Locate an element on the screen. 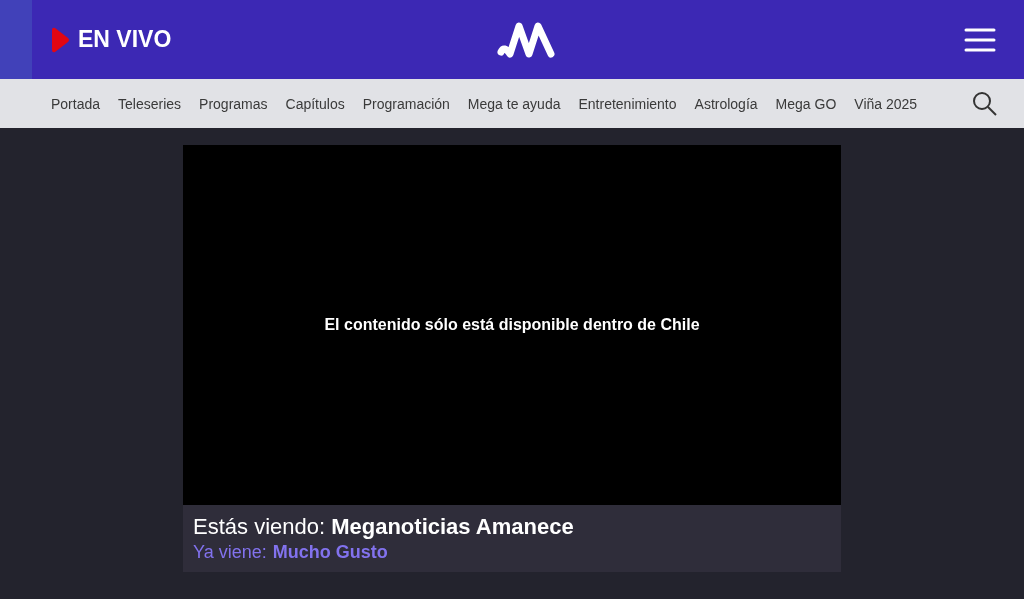  up-next-title: Mucho Gusto is located at coordinates (330, 552).